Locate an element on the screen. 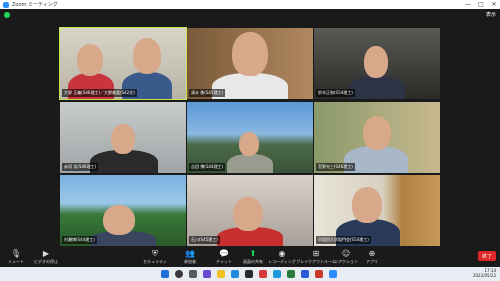 Image resolution: width=500 pixels, height=281 pixels. zoom-taskbar-icon is located at coordinates (333, 274).